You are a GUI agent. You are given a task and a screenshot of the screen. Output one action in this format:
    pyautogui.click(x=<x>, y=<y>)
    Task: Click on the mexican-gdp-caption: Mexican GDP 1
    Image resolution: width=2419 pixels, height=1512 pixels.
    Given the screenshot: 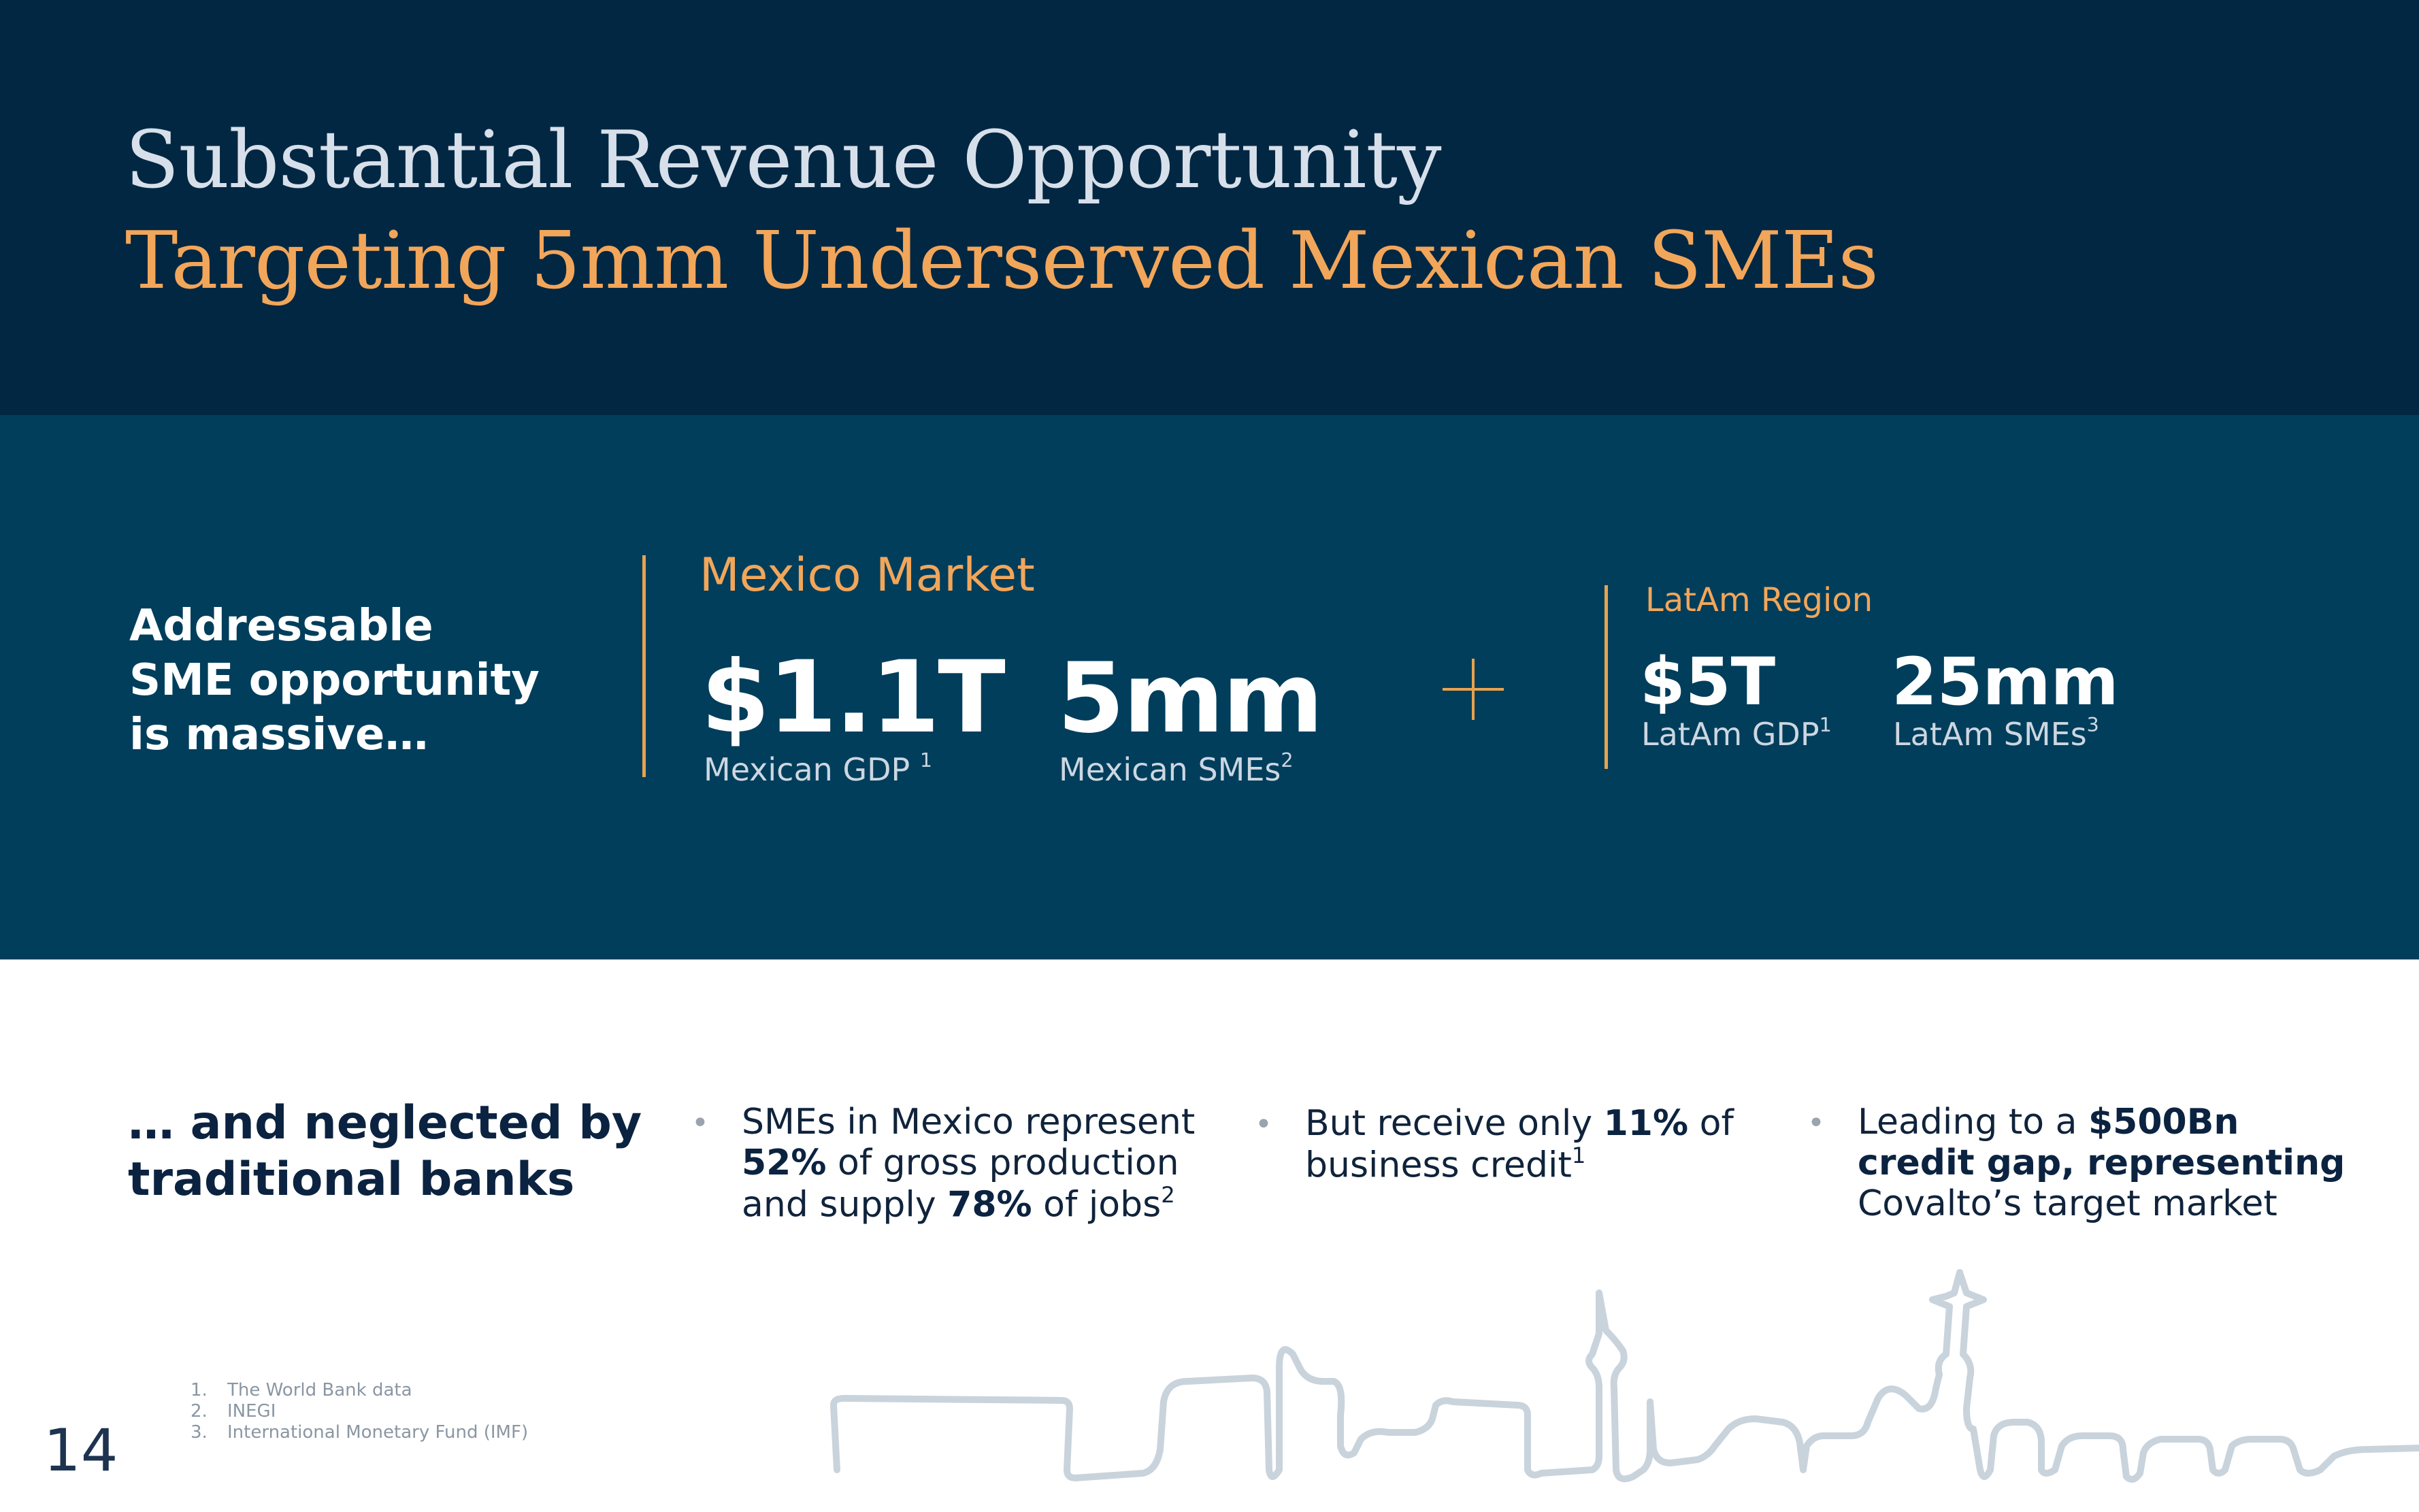 What is the action you would take?
    pyautogui.click(x=819, y=768)
    